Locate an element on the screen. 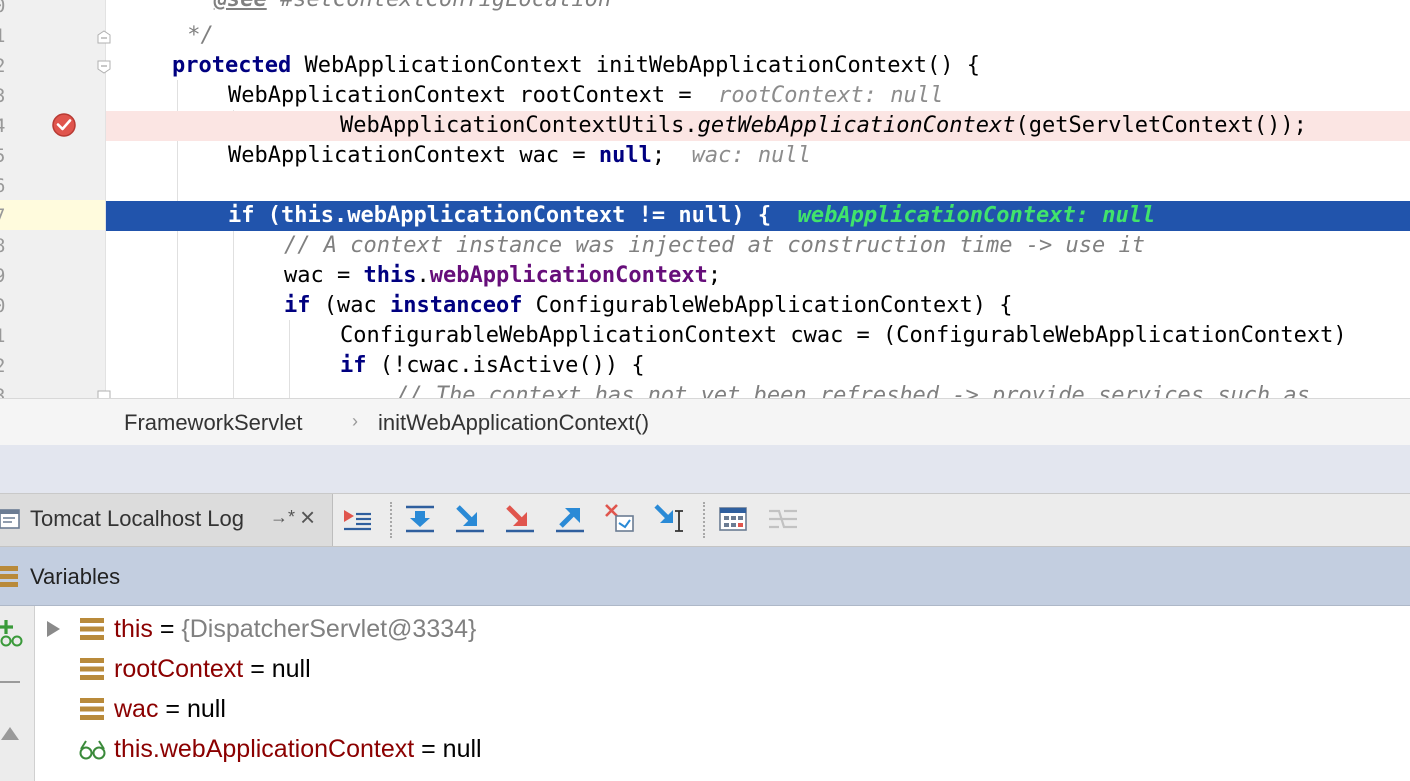 This screenshot has height=781, width=1410. variable-row-rootcontext: rootContext = null is located at coordinates (705, 669).